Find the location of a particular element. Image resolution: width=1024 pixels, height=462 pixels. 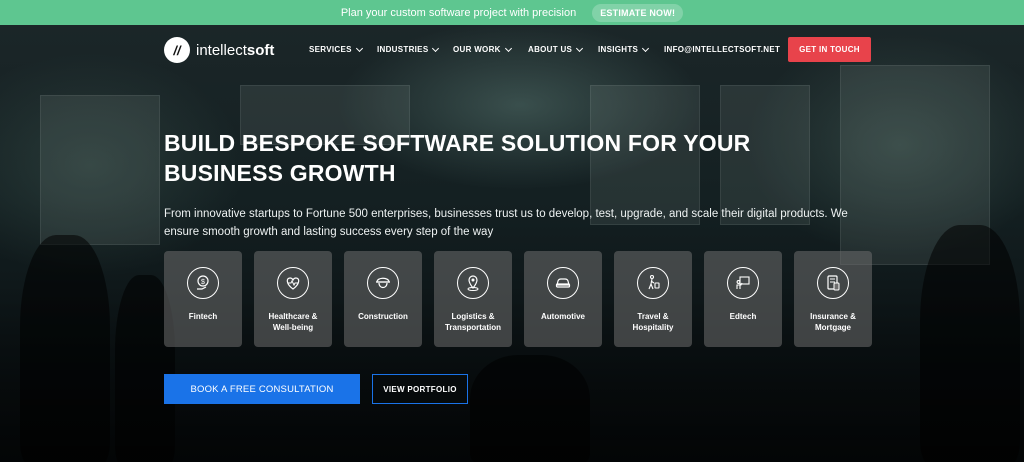

industry-card-insurance: Insurance & Mortgage is located at coordinates (833, 299).